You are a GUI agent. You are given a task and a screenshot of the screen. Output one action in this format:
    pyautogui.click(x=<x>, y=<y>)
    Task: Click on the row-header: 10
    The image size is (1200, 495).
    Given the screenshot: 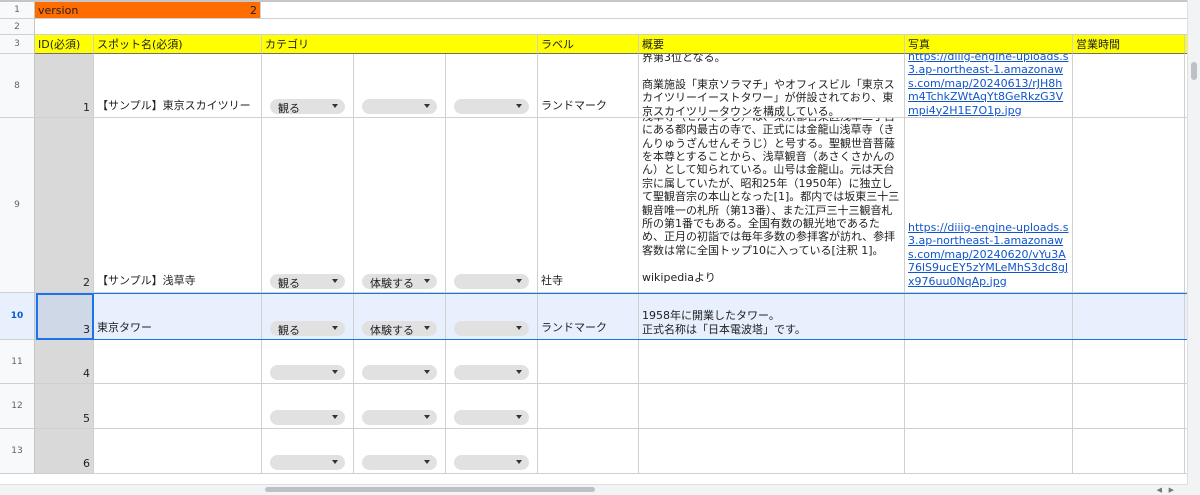 What is the action you would take?
    pyautogui.click(x=17, y=316)
    